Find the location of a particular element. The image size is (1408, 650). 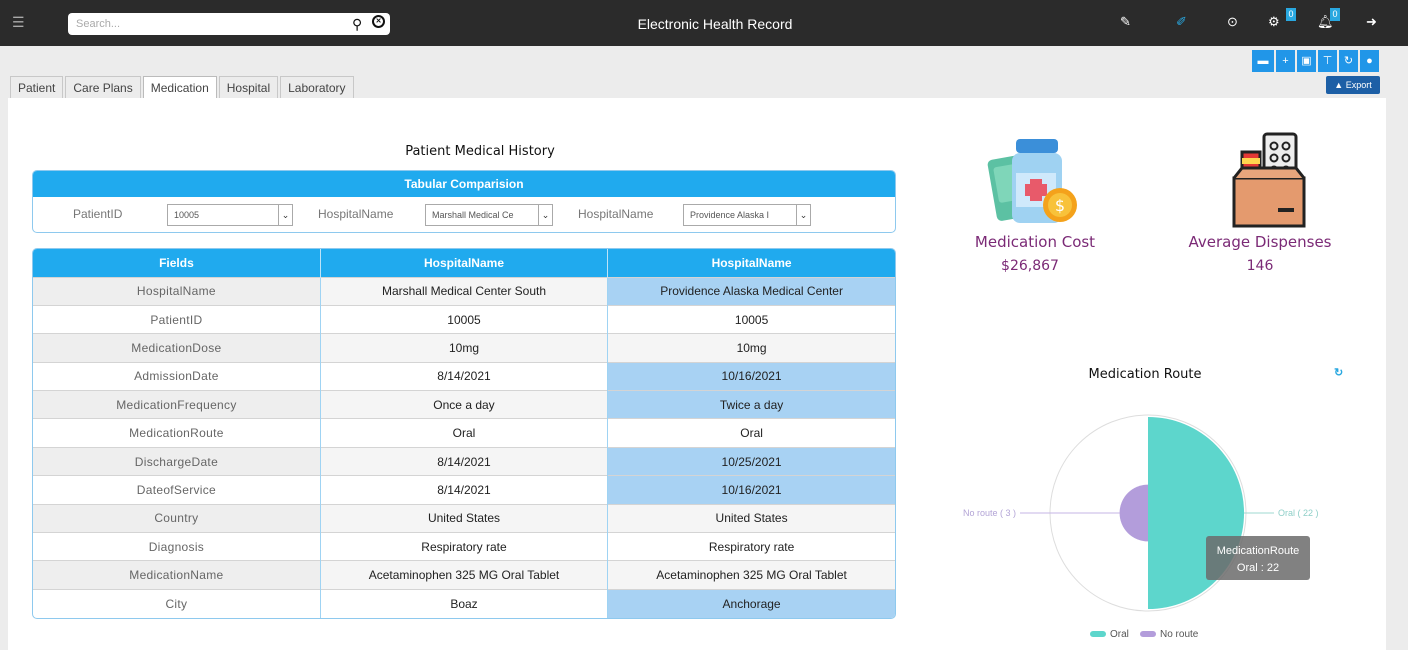

medicine-box-icon is located at coordinates (1269, 180).